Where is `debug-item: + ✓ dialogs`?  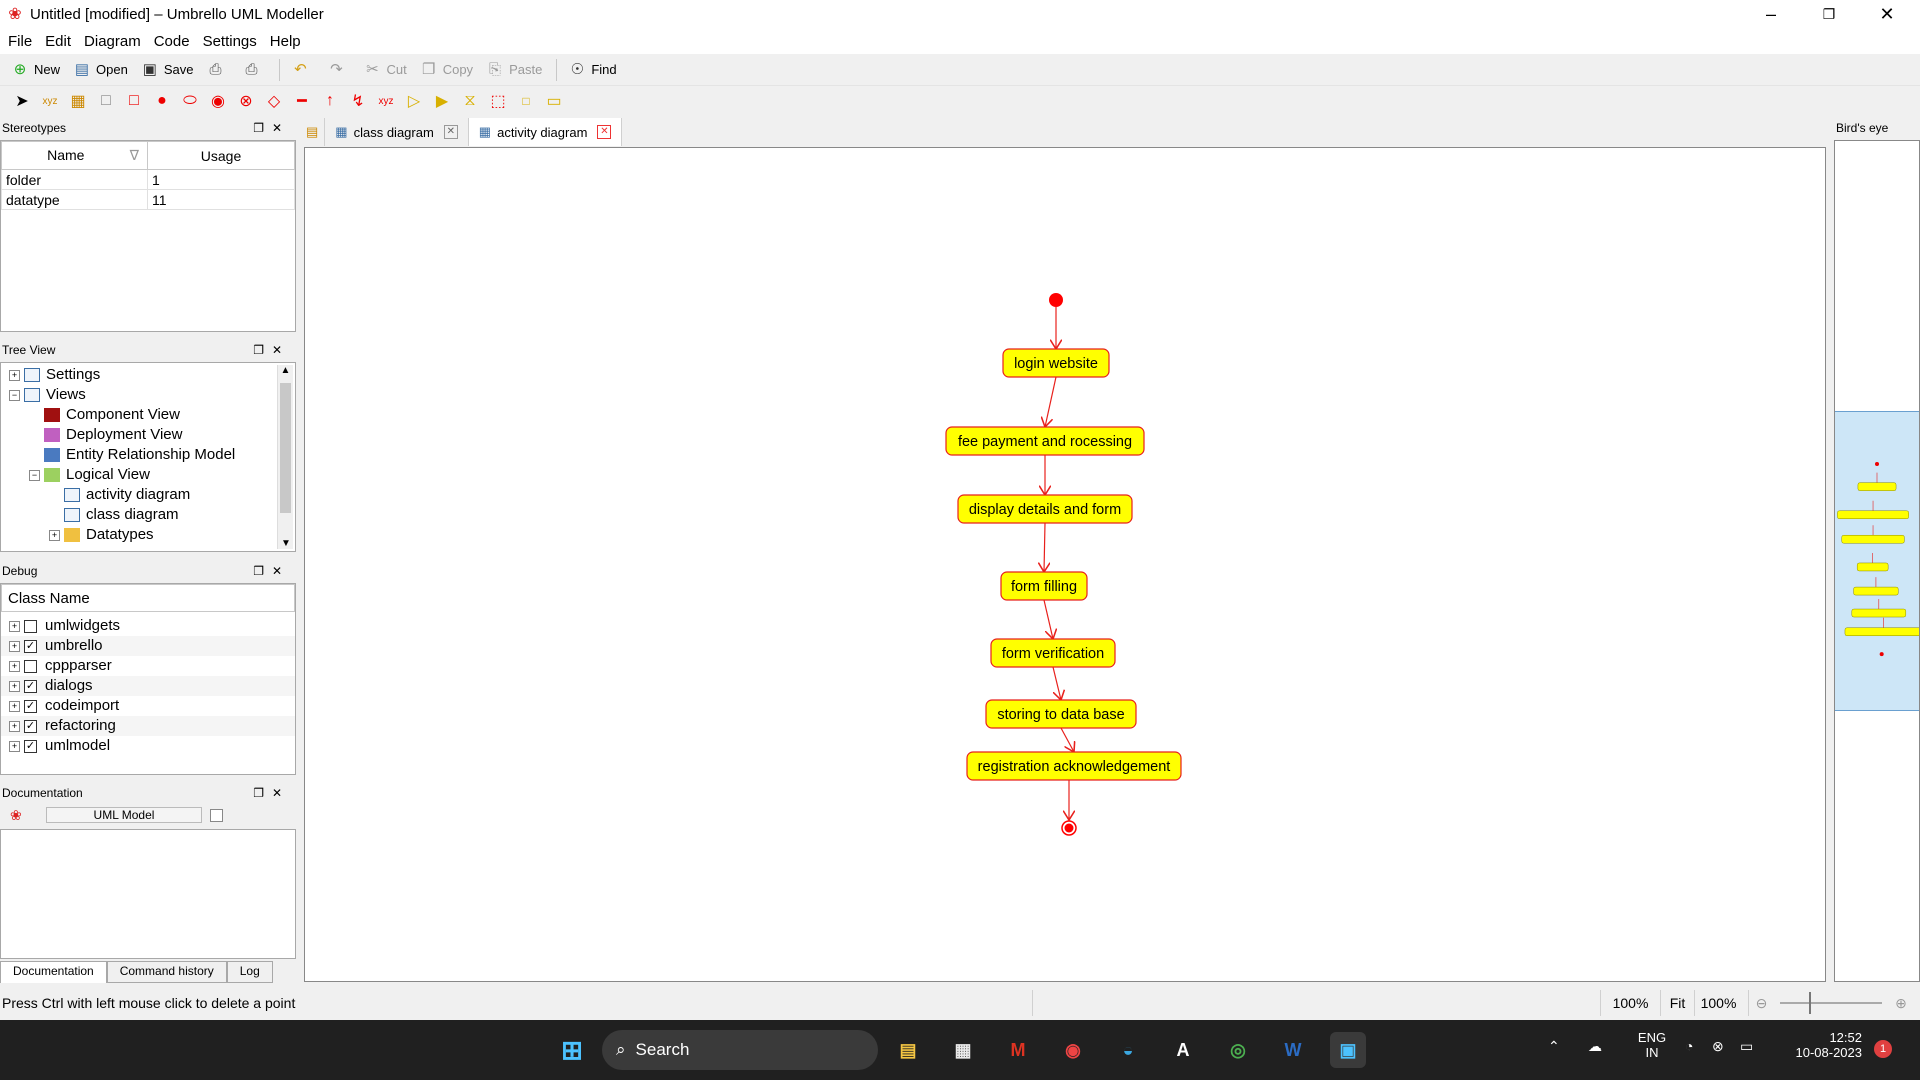 debug-item: + ✓ dialogs is located at coordinates (148, 686).